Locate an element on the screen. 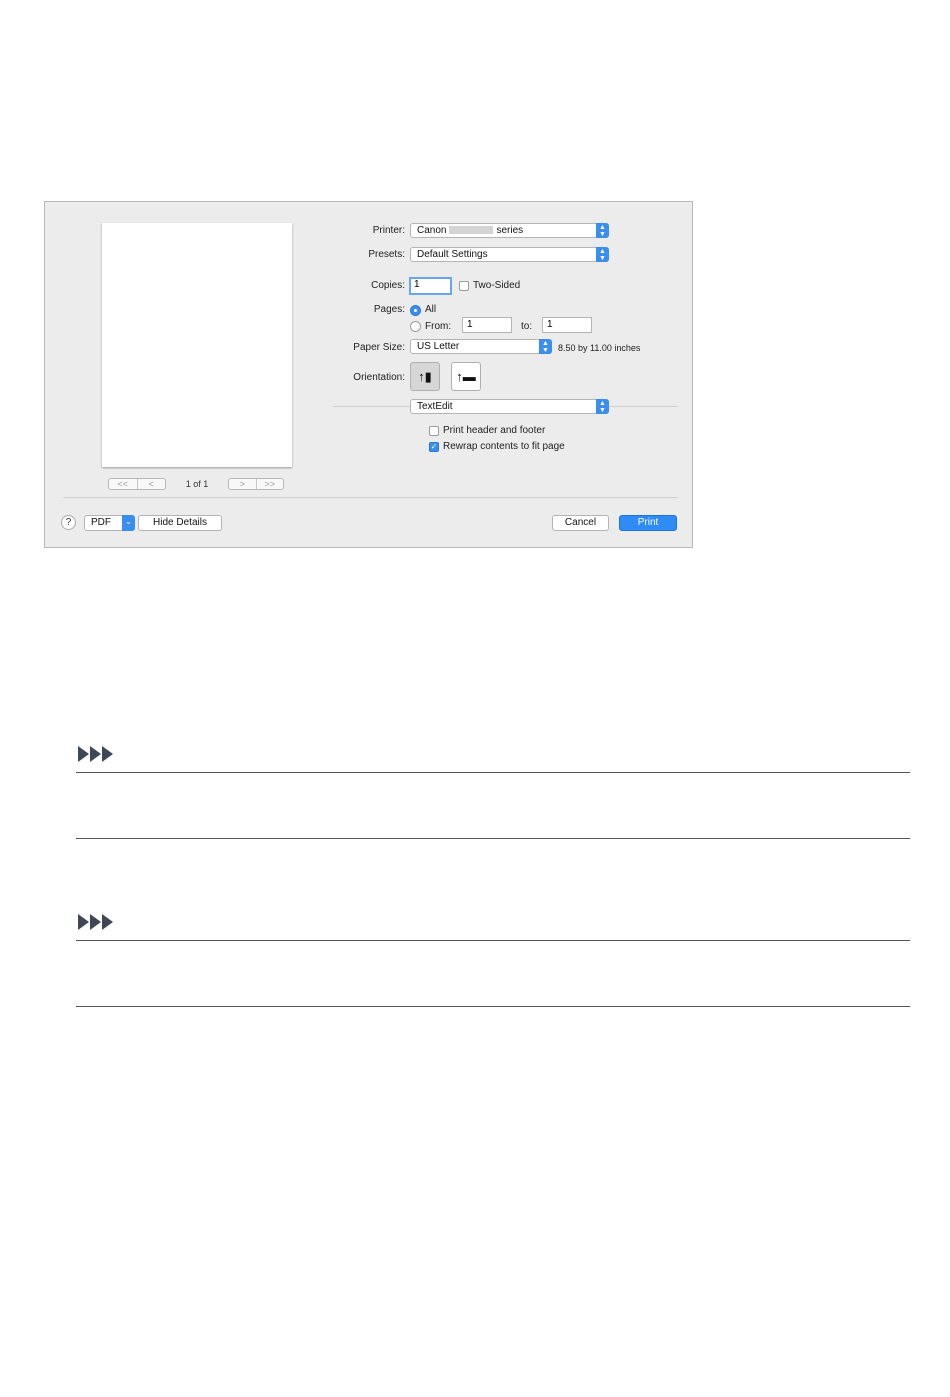 The width and height of the screenshot is (950, 1397). paper-dimensions: 8.50 by 11.00 inches is located at coordinates (599, 348).